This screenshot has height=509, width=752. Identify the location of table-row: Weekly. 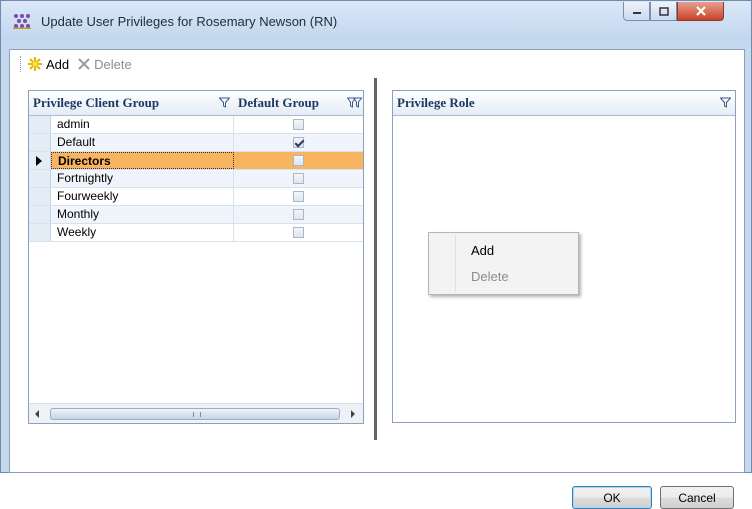
(196, 233).